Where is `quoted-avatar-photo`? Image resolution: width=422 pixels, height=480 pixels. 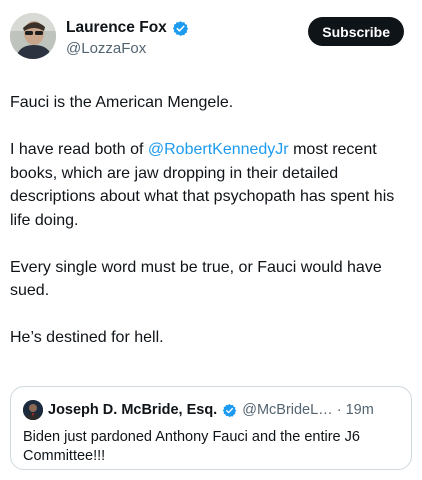
quoted-avatar-photo is located at coordinates (33, 410).